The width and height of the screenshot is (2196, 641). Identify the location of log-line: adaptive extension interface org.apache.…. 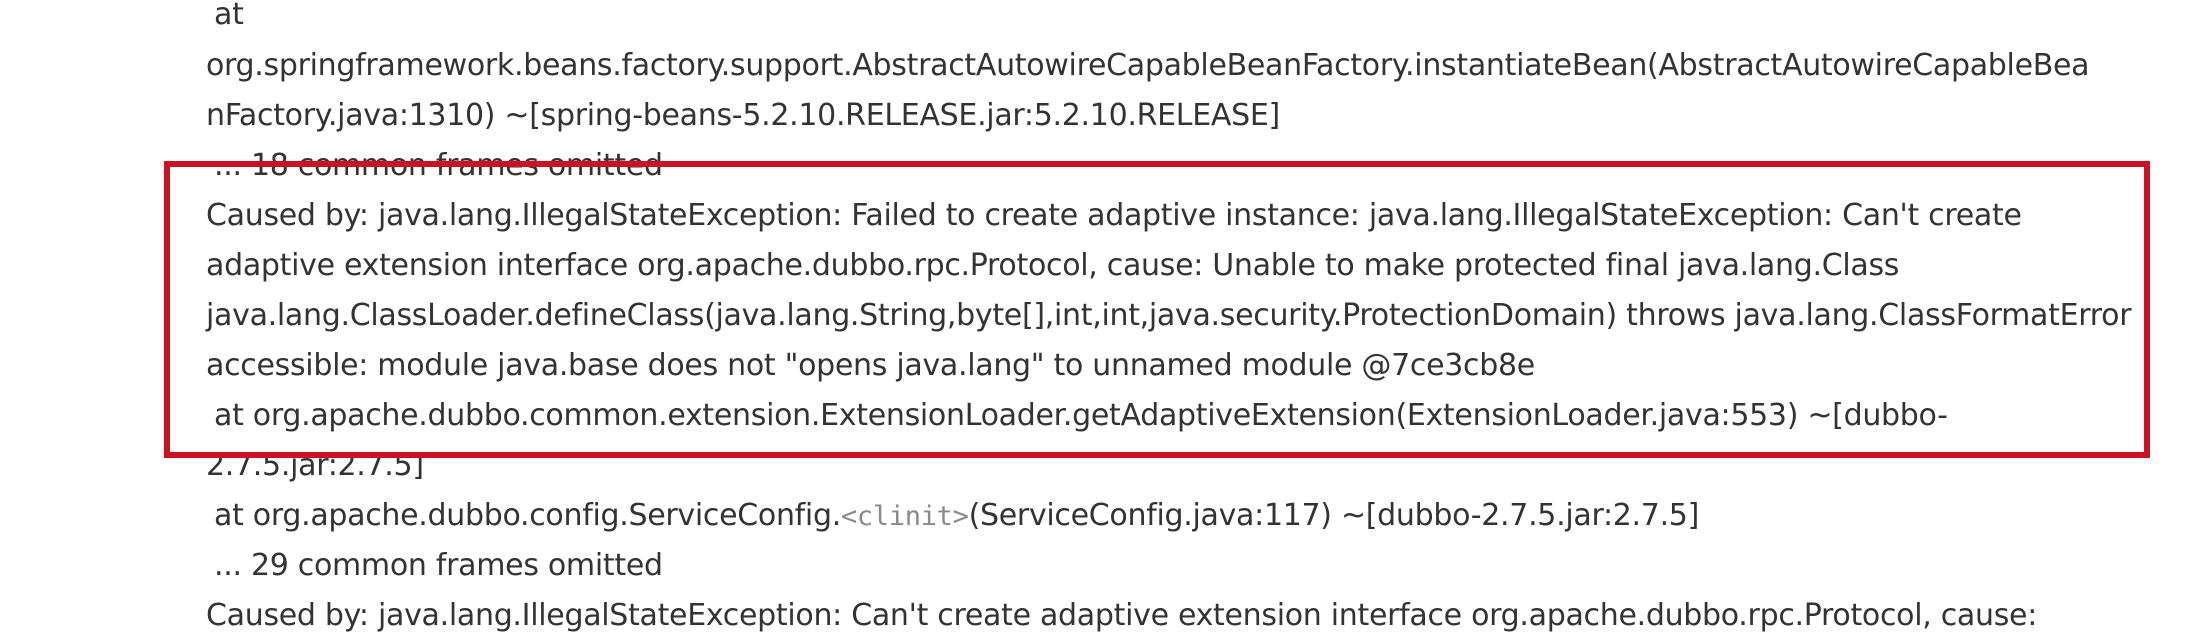
(1053, 265).